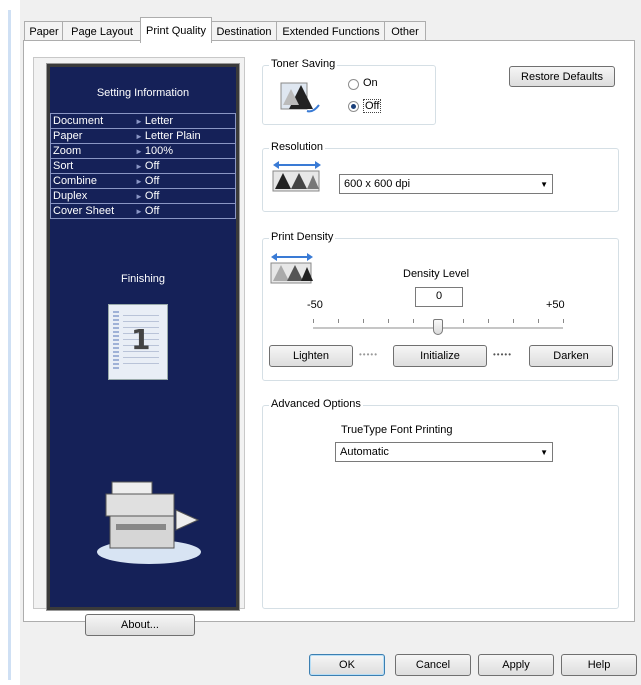 The image size is (641, 685). I want to click on restore-defaults-button: Restore Defaults, so click(562, 76).